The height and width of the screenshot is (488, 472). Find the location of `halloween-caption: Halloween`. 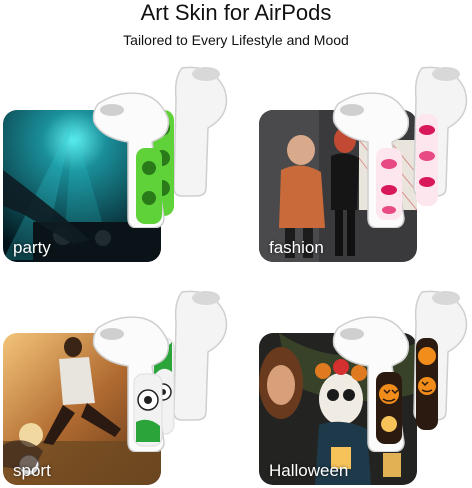

halloween-caption: Halloween is located at coordinates (309, 470).